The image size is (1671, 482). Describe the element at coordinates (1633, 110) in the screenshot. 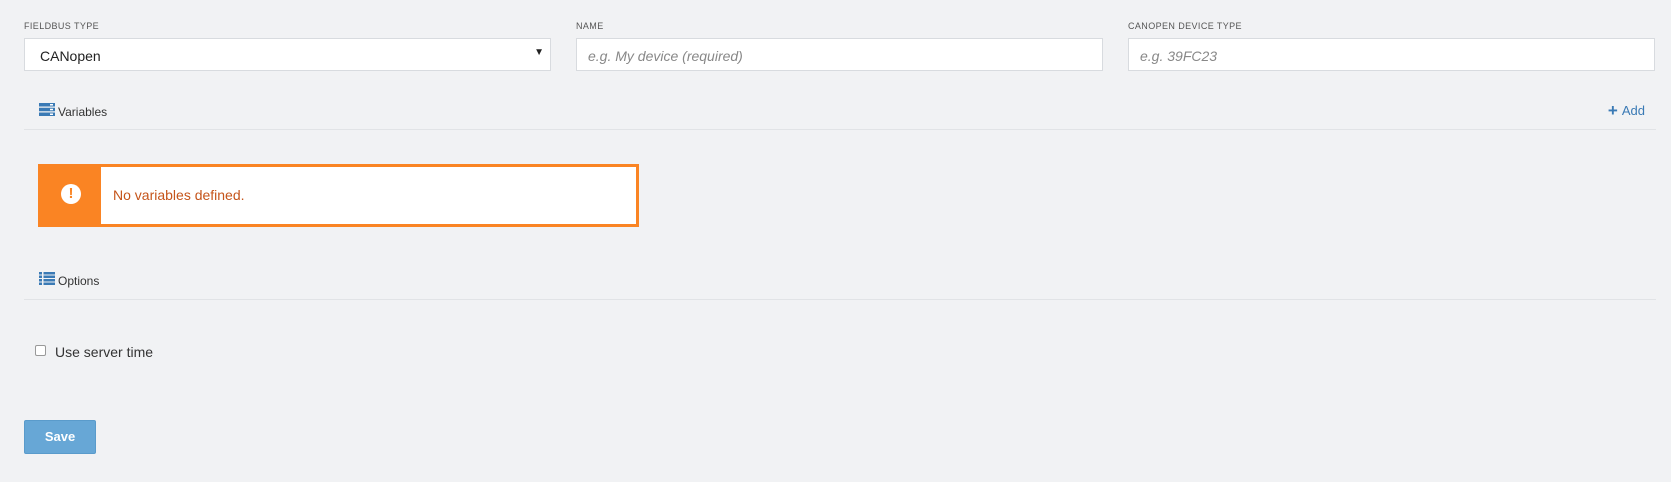

I see `add-label: Add` at that location.